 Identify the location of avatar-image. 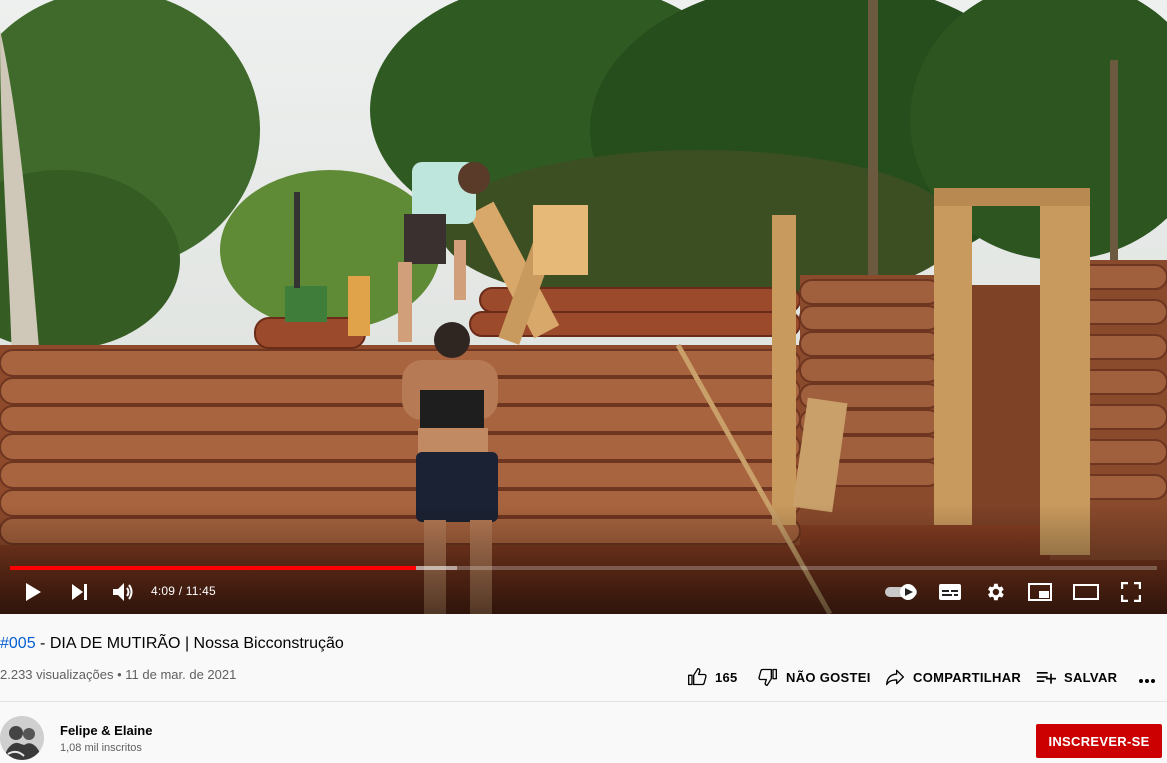
(22, 738).